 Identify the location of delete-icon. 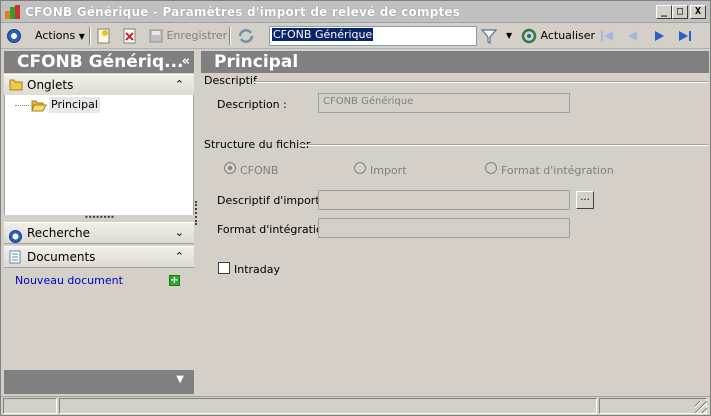
(129, 36).